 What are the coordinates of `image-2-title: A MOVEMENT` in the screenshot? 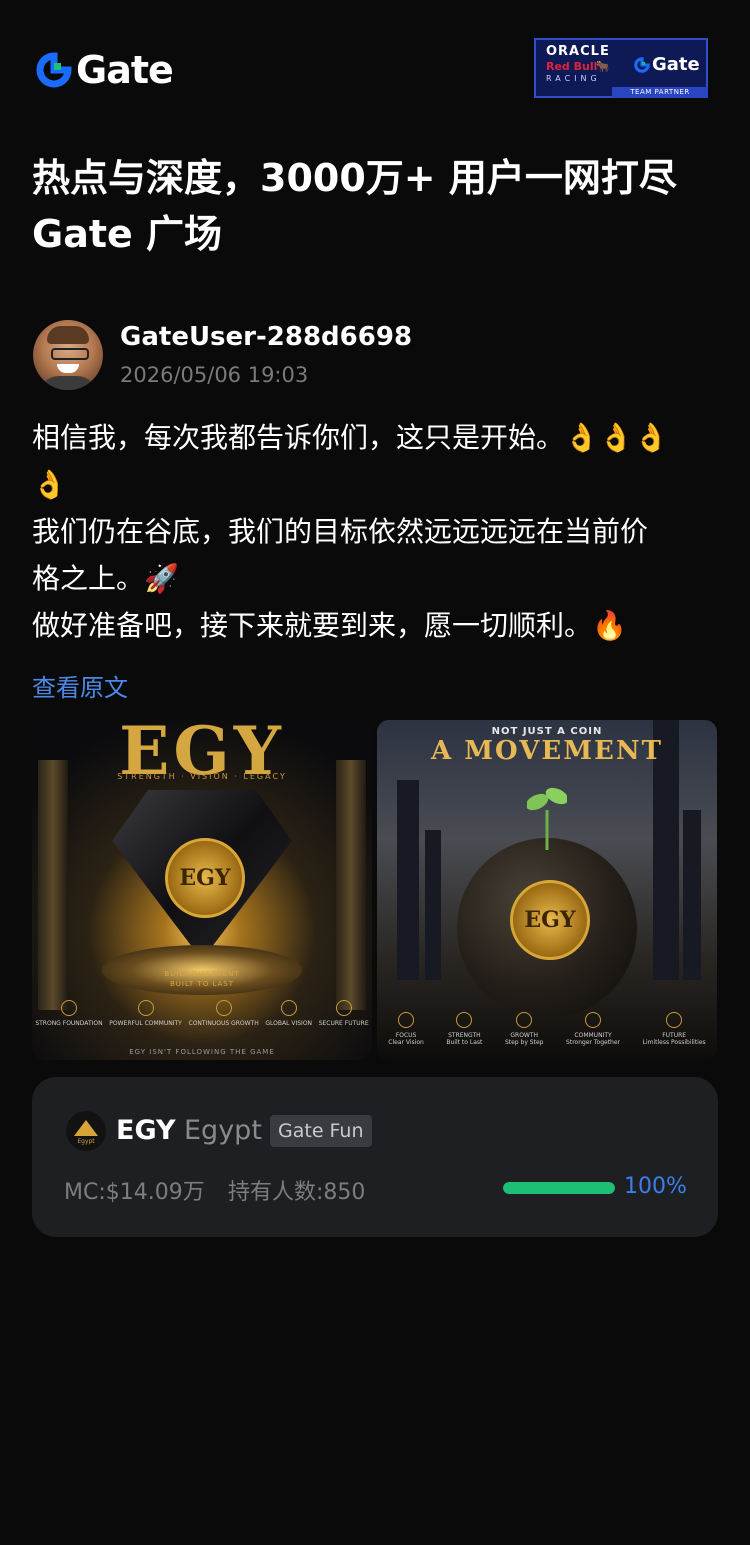 It's located at (547, 751).